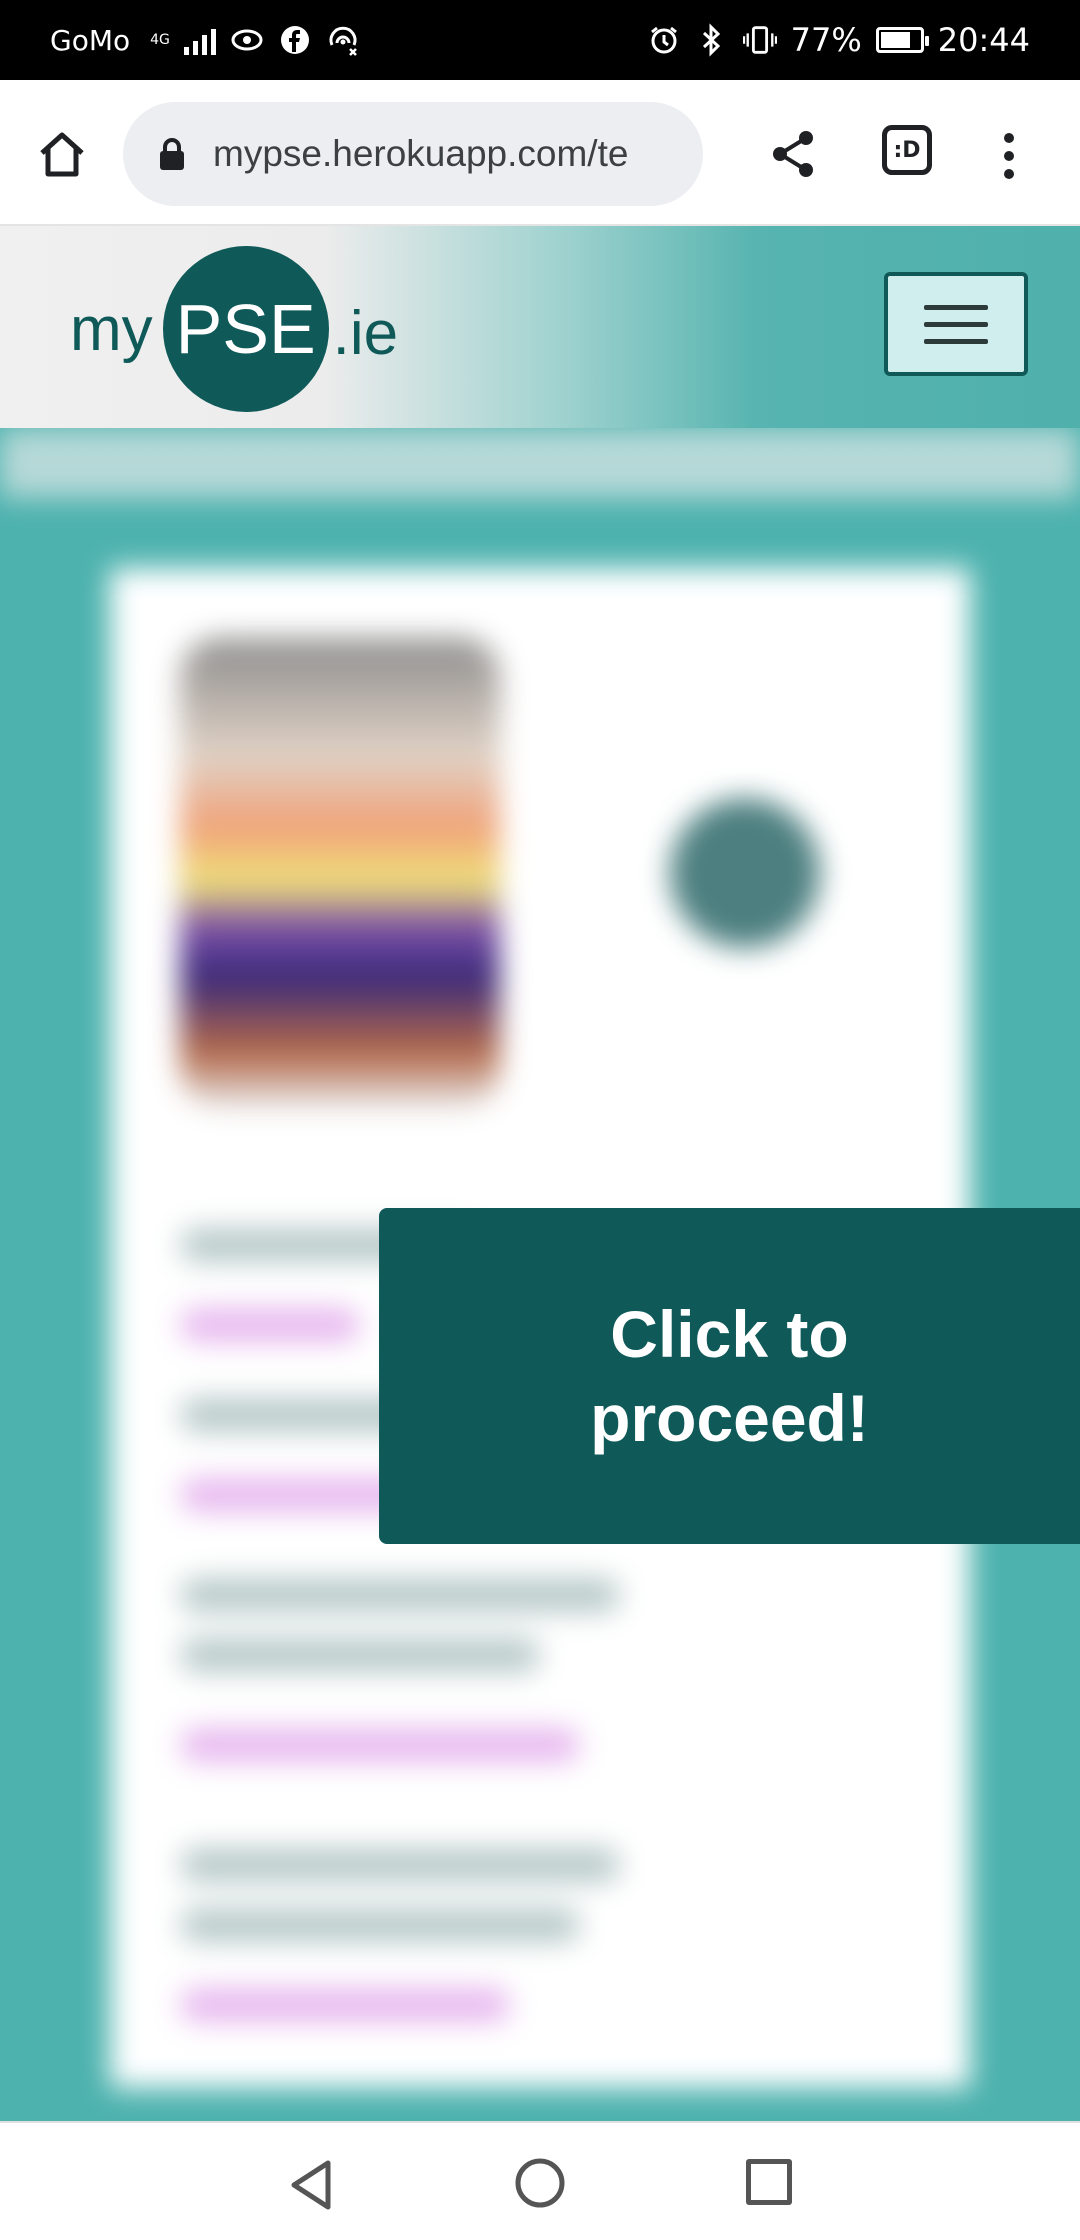 The image size is (1080, 2240). I want to click on back-icon, so click(311, 2185).